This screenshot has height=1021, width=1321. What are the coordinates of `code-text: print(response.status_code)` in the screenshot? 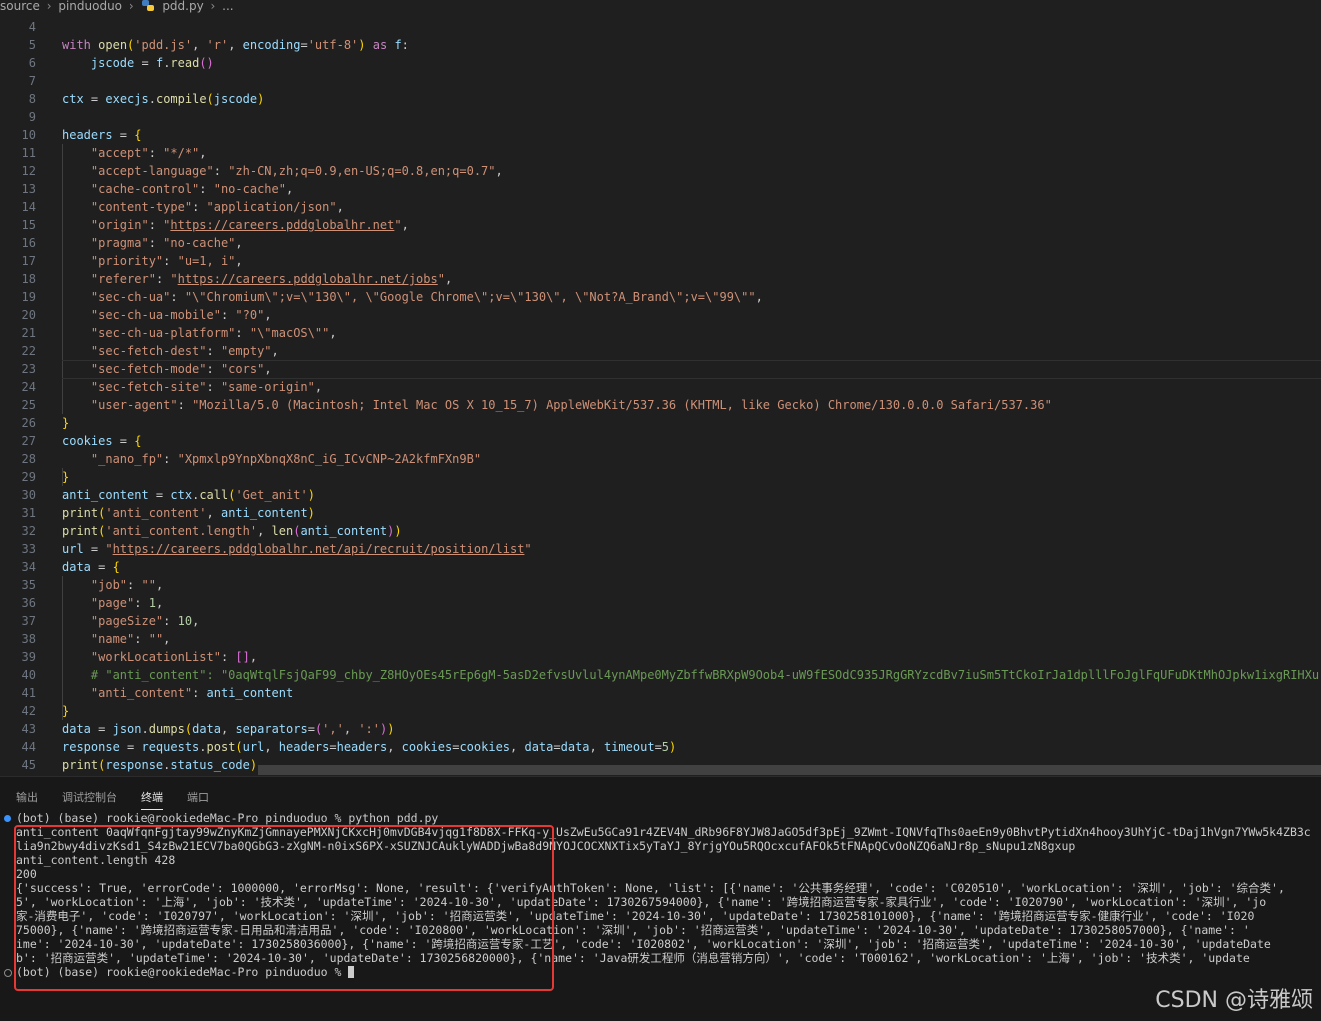 It's located at (160, 765).